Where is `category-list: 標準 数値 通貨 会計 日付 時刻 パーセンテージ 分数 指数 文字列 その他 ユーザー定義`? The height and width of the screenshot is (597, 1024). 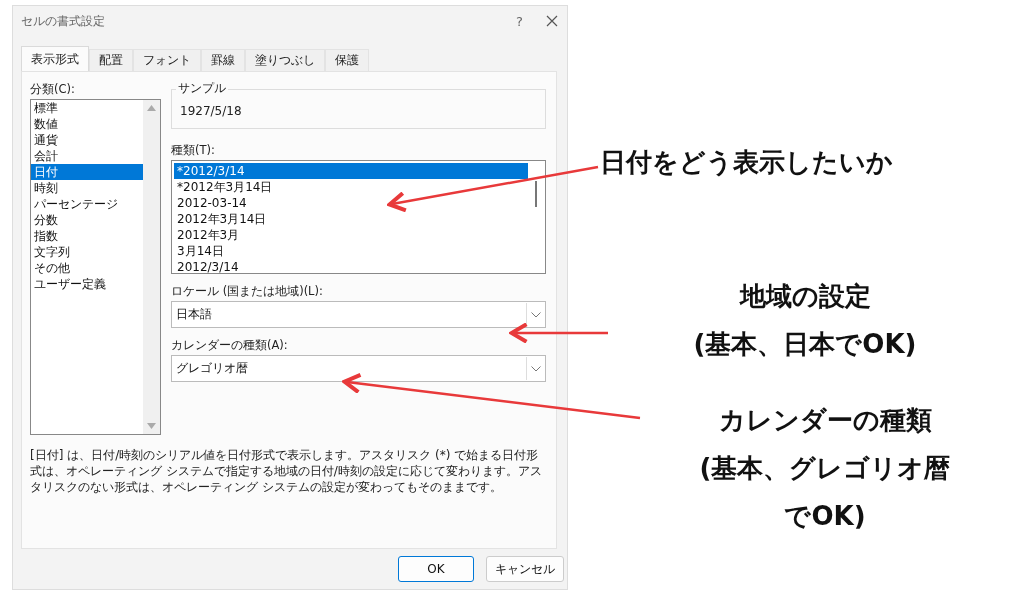
category-list: 標準 数値 通貨 会計 日付 時刻 パーセンテージ 分数 指数 文字列 その他 ユーザー定義 is located at coordinates (95, 267).